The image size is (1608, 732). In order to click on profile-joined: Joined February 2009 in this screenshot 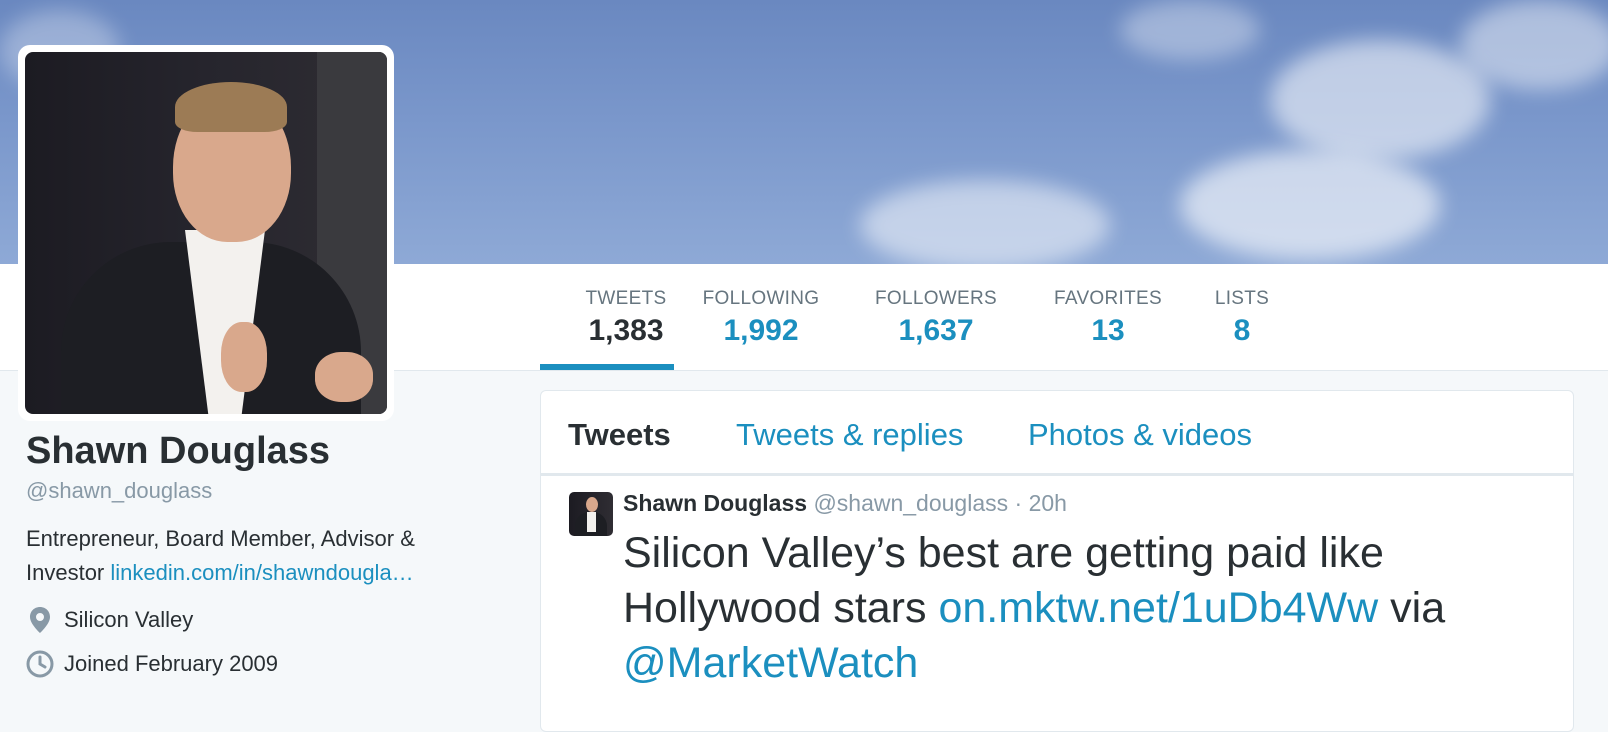, I will do `click(152, 664)`.